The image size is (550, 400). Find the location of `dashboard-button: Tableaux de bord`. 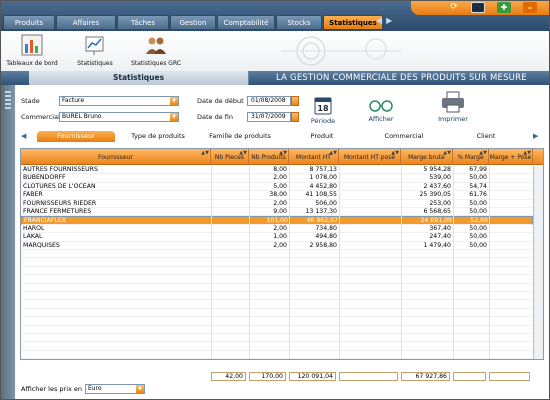

dashboard-button: Tableaux de bord is located at coordinates (32, 50).